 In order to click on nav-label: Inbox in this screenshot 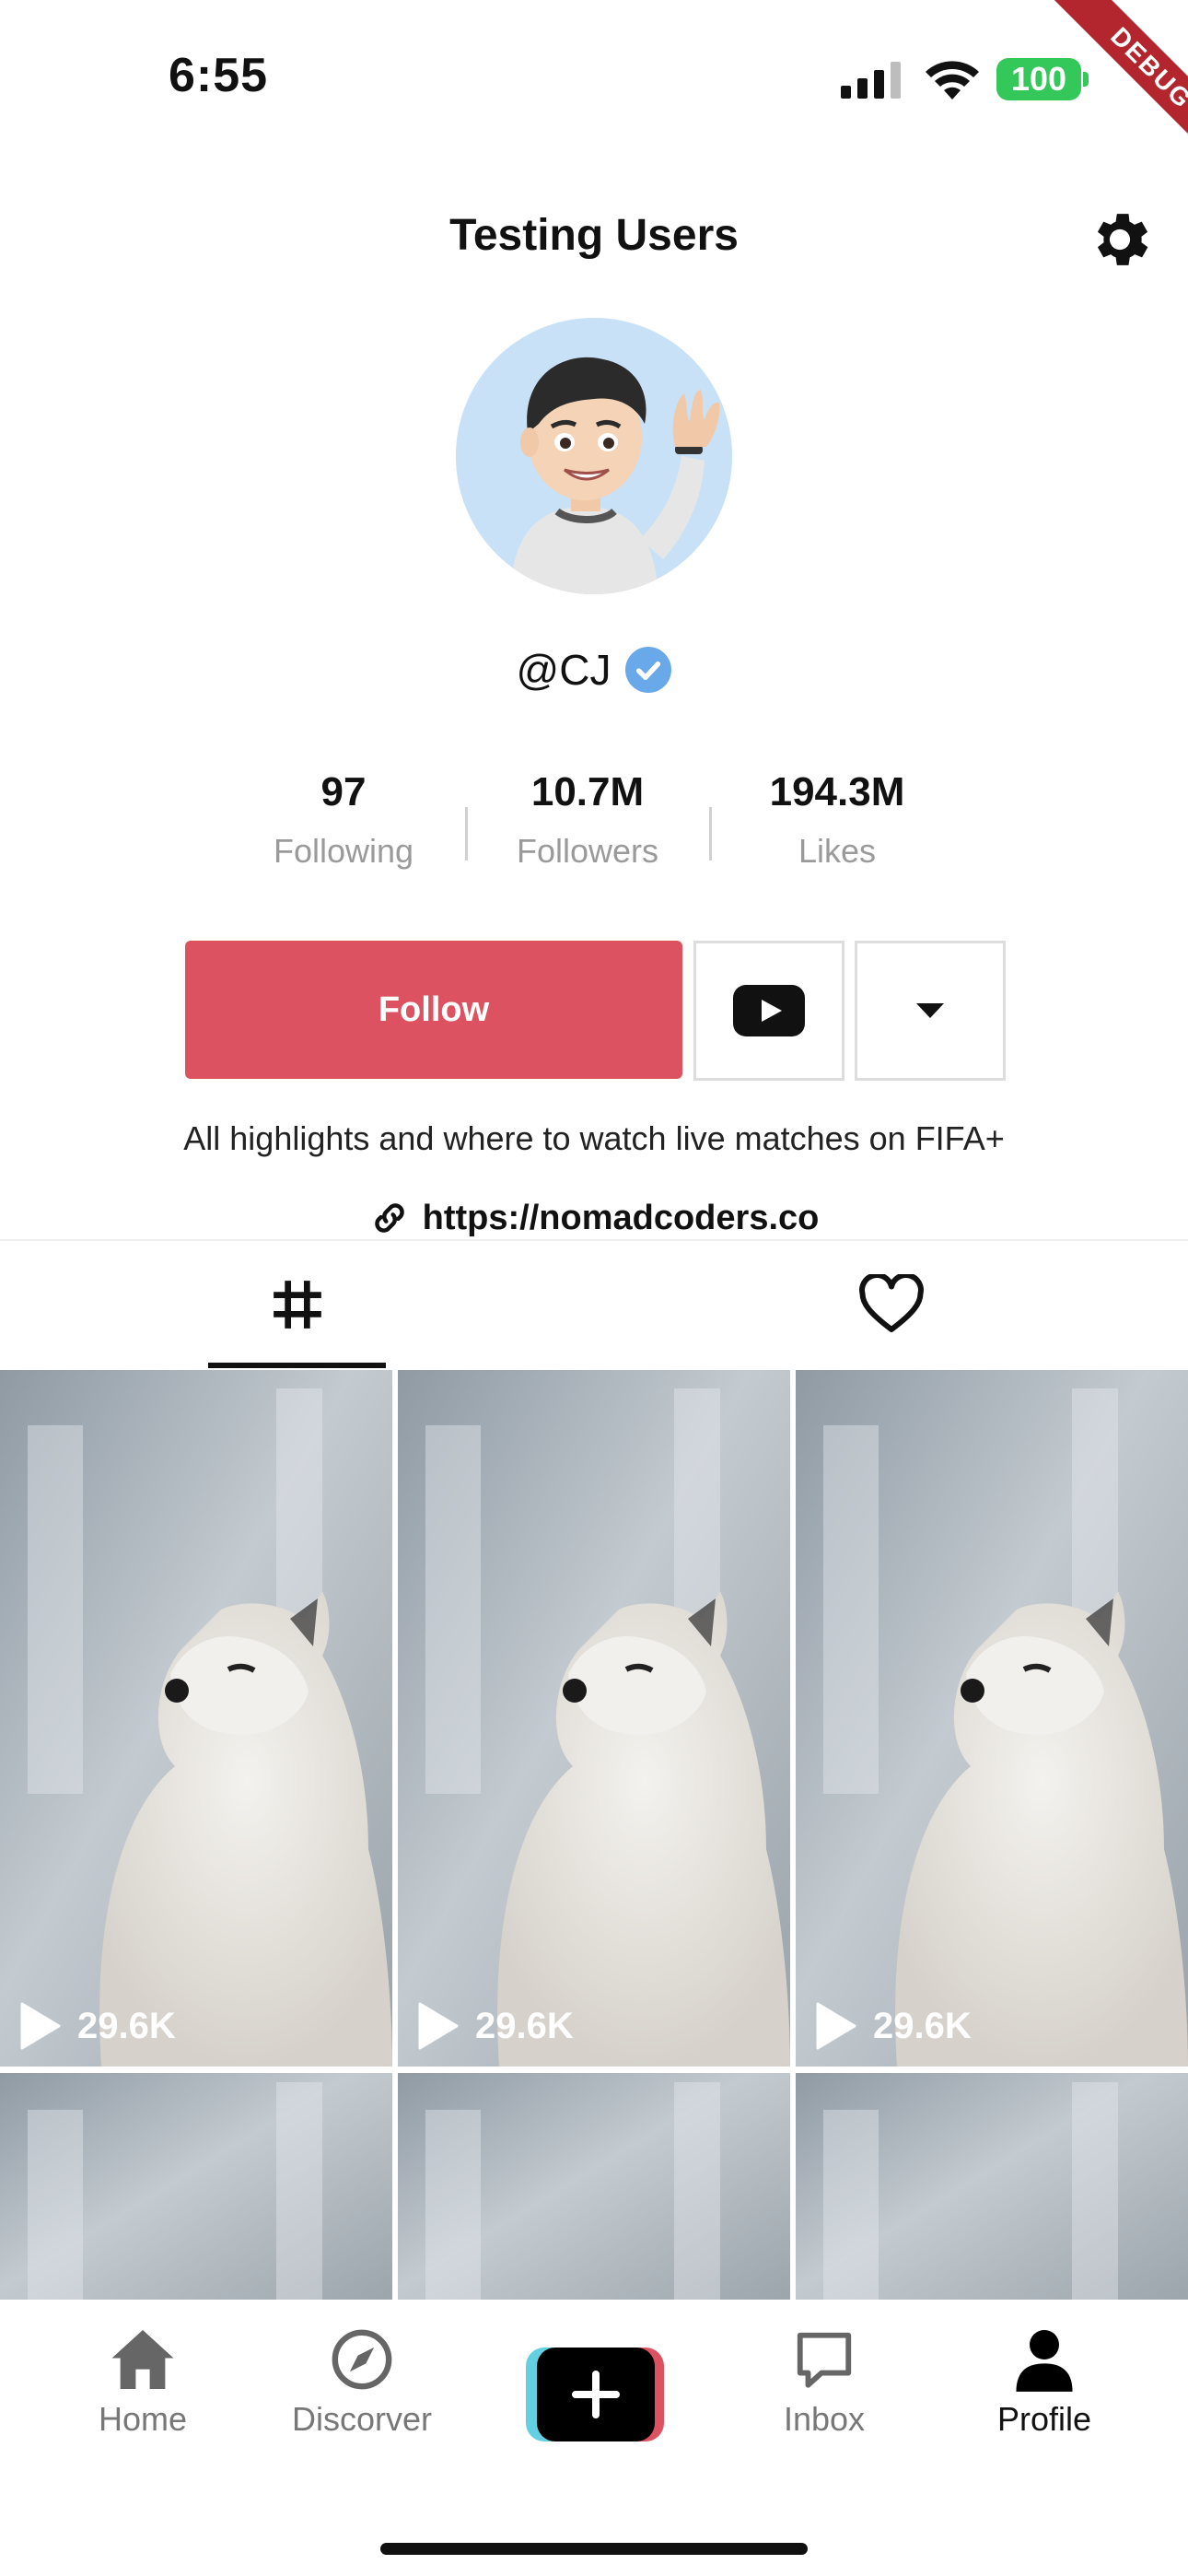, I will do `click(824, 2419)`.